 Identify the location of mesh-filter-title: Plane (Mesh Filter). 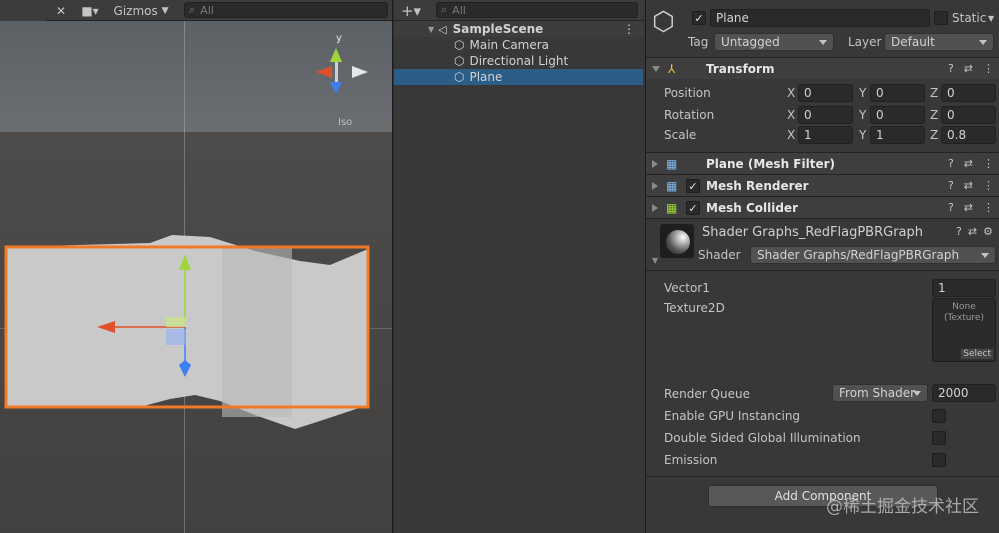
(770, 163).